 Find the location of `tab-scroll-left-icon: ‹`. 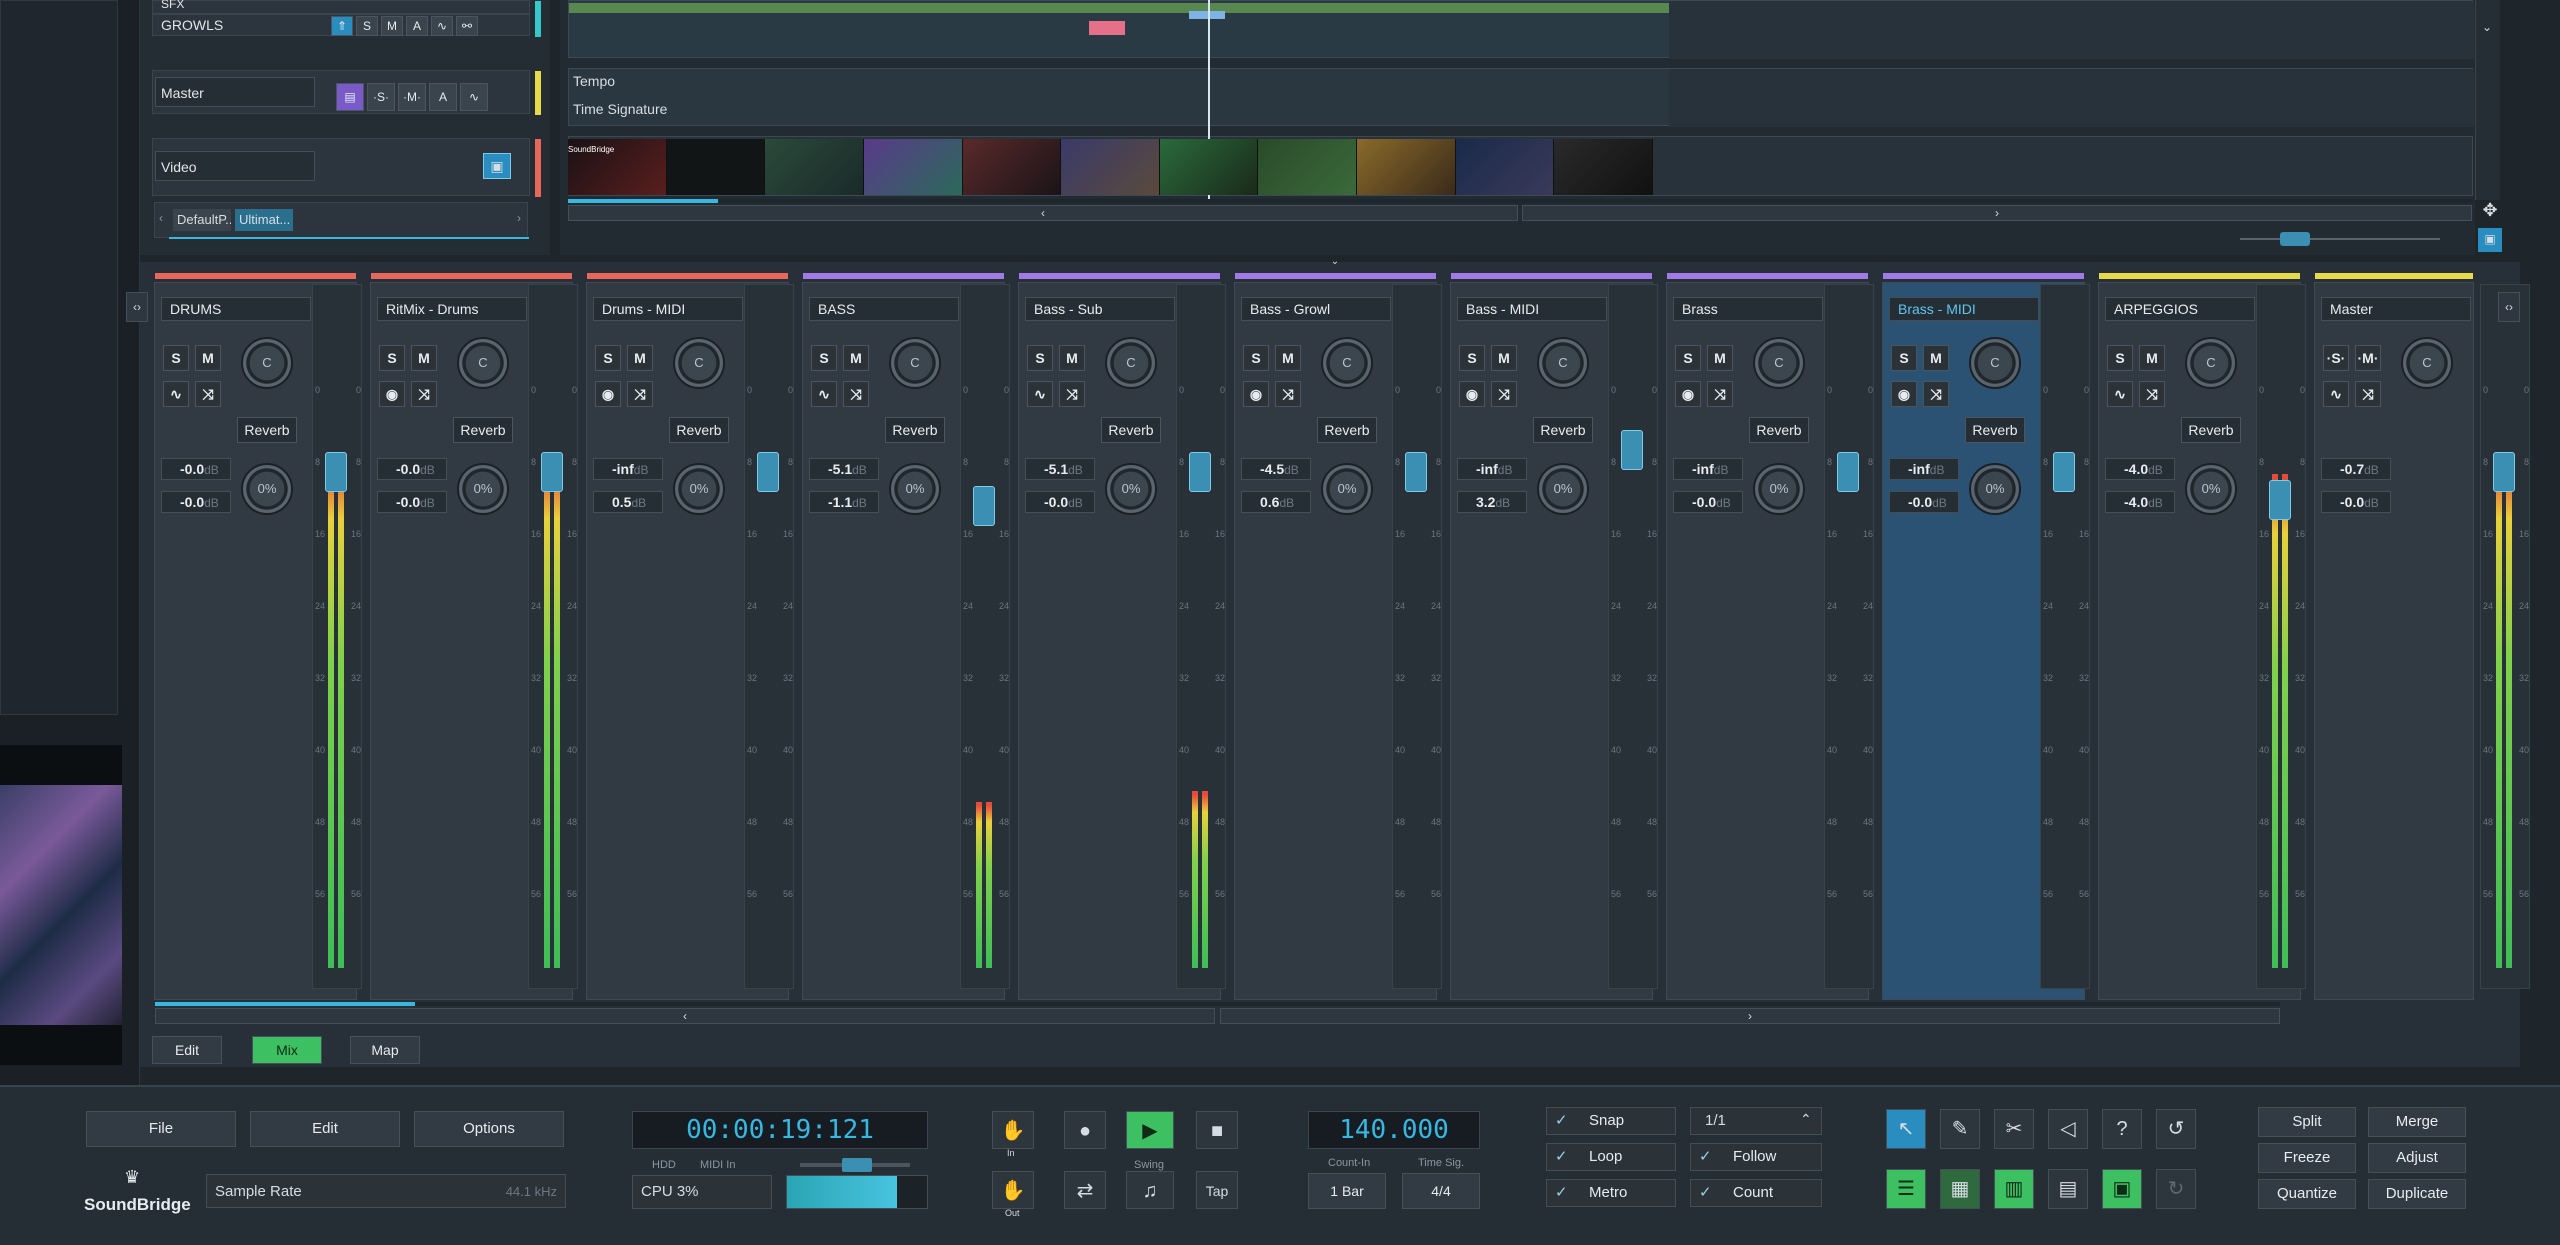

tab-scroll-left-icon: ‹ is located at coordinates (161, 218).